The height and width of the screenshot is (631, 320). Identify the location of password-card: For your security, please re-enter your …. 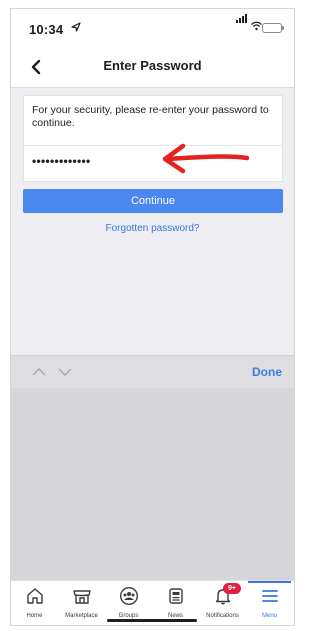
(153, 138).